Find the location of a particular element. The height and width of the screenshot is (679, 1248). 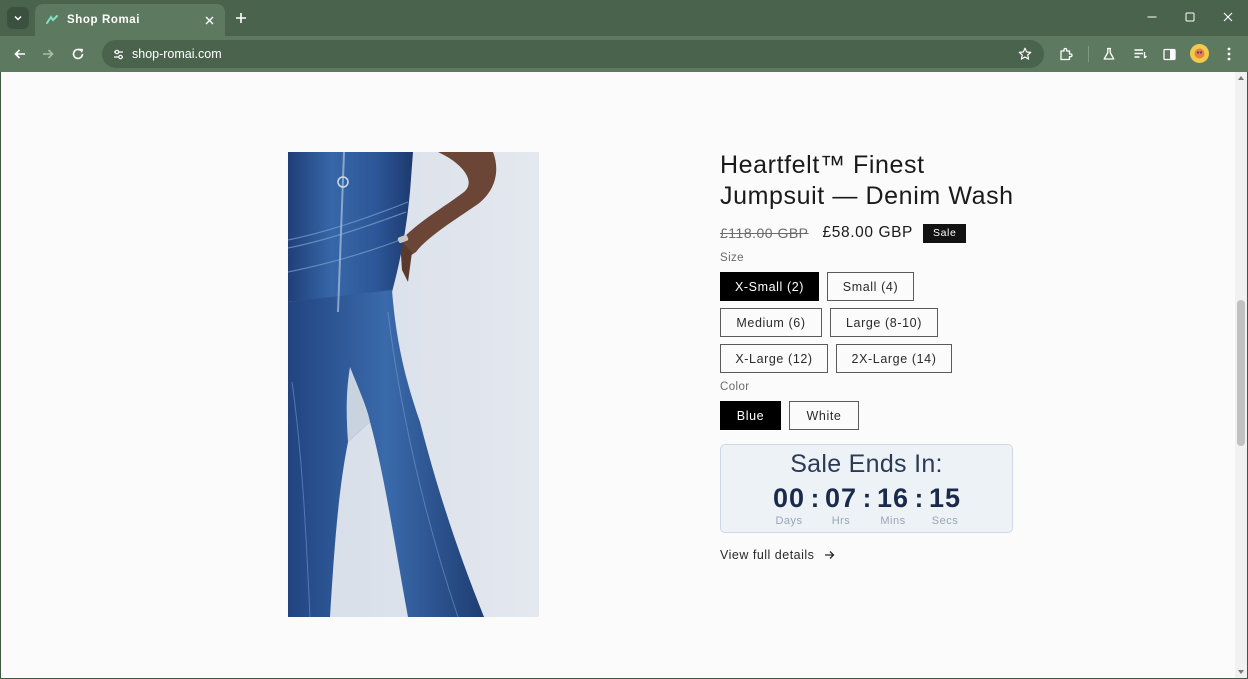

size-option-medium: Medium (6) is located at coordinates (771, 322).